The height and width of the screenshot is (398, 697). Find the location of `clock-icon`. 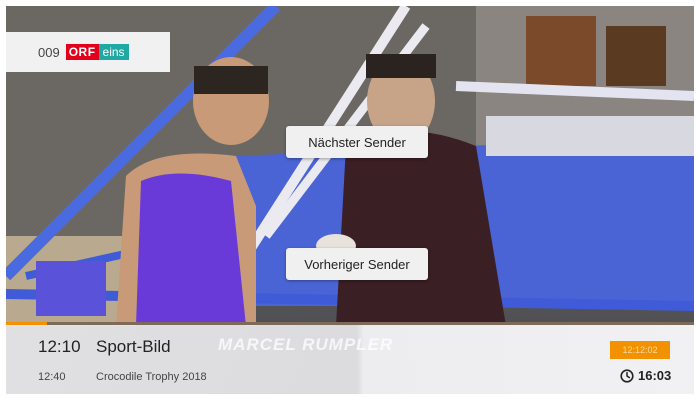

clock-icon is located at coordinates (627, 375).